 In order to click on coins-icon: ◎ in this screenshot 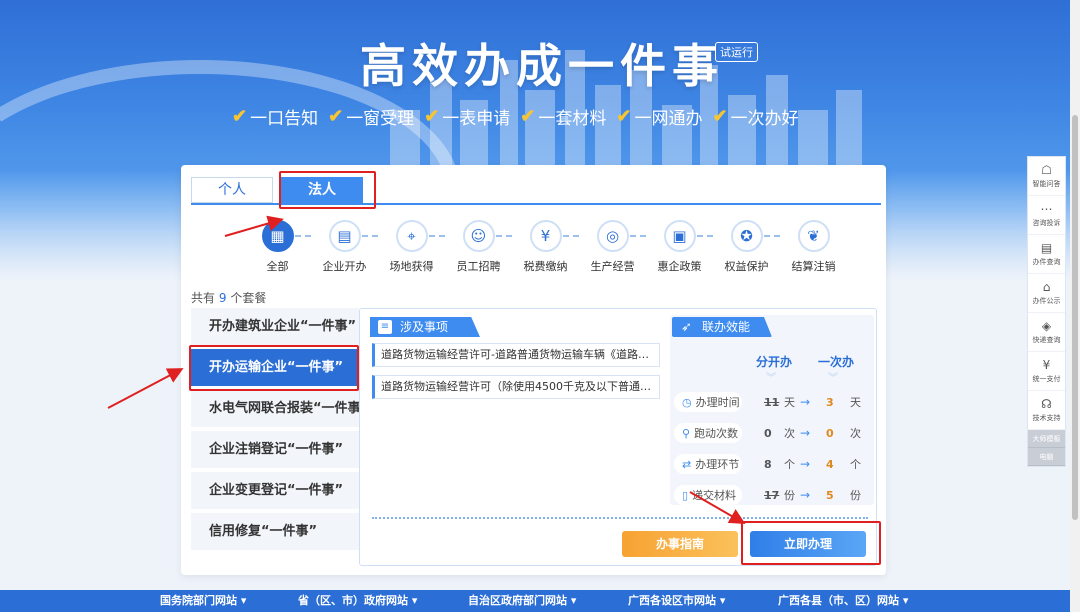, I will do `click(612, 236)`.